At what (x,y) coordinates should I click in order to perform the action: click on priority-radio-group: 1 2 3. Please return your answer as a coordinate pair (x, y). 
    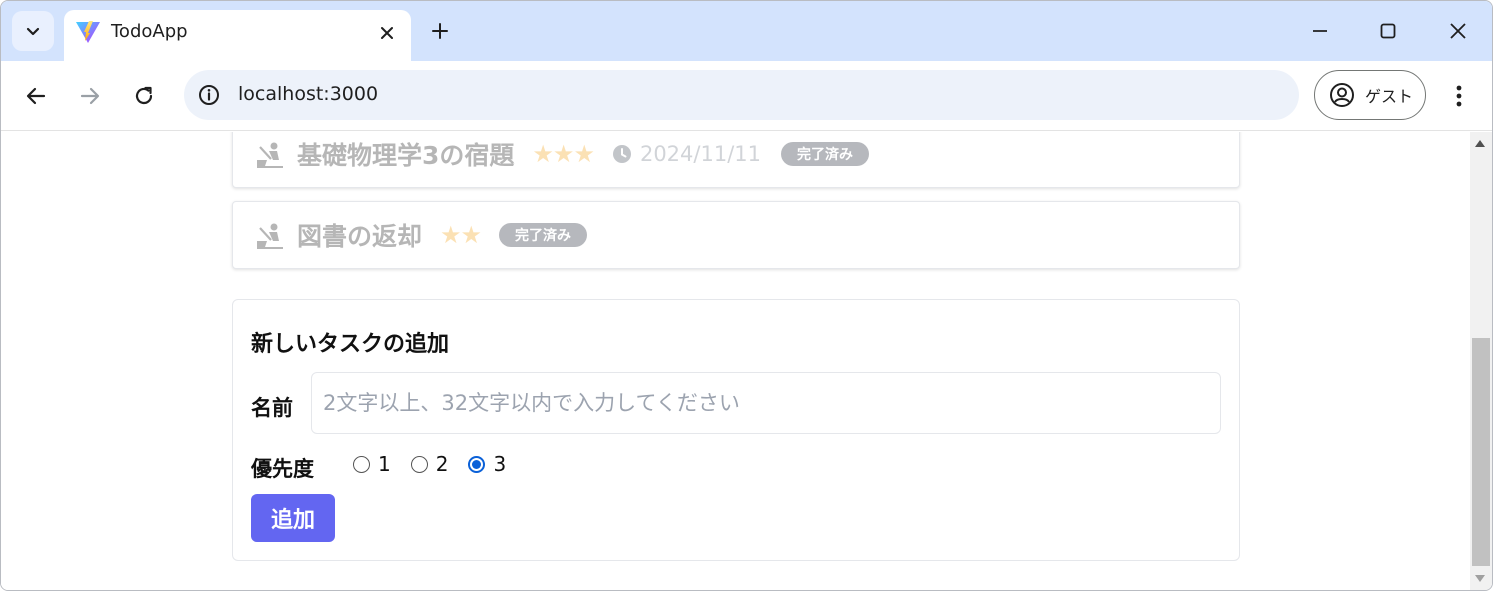
    Looking at the image, I should click on (439, 464).